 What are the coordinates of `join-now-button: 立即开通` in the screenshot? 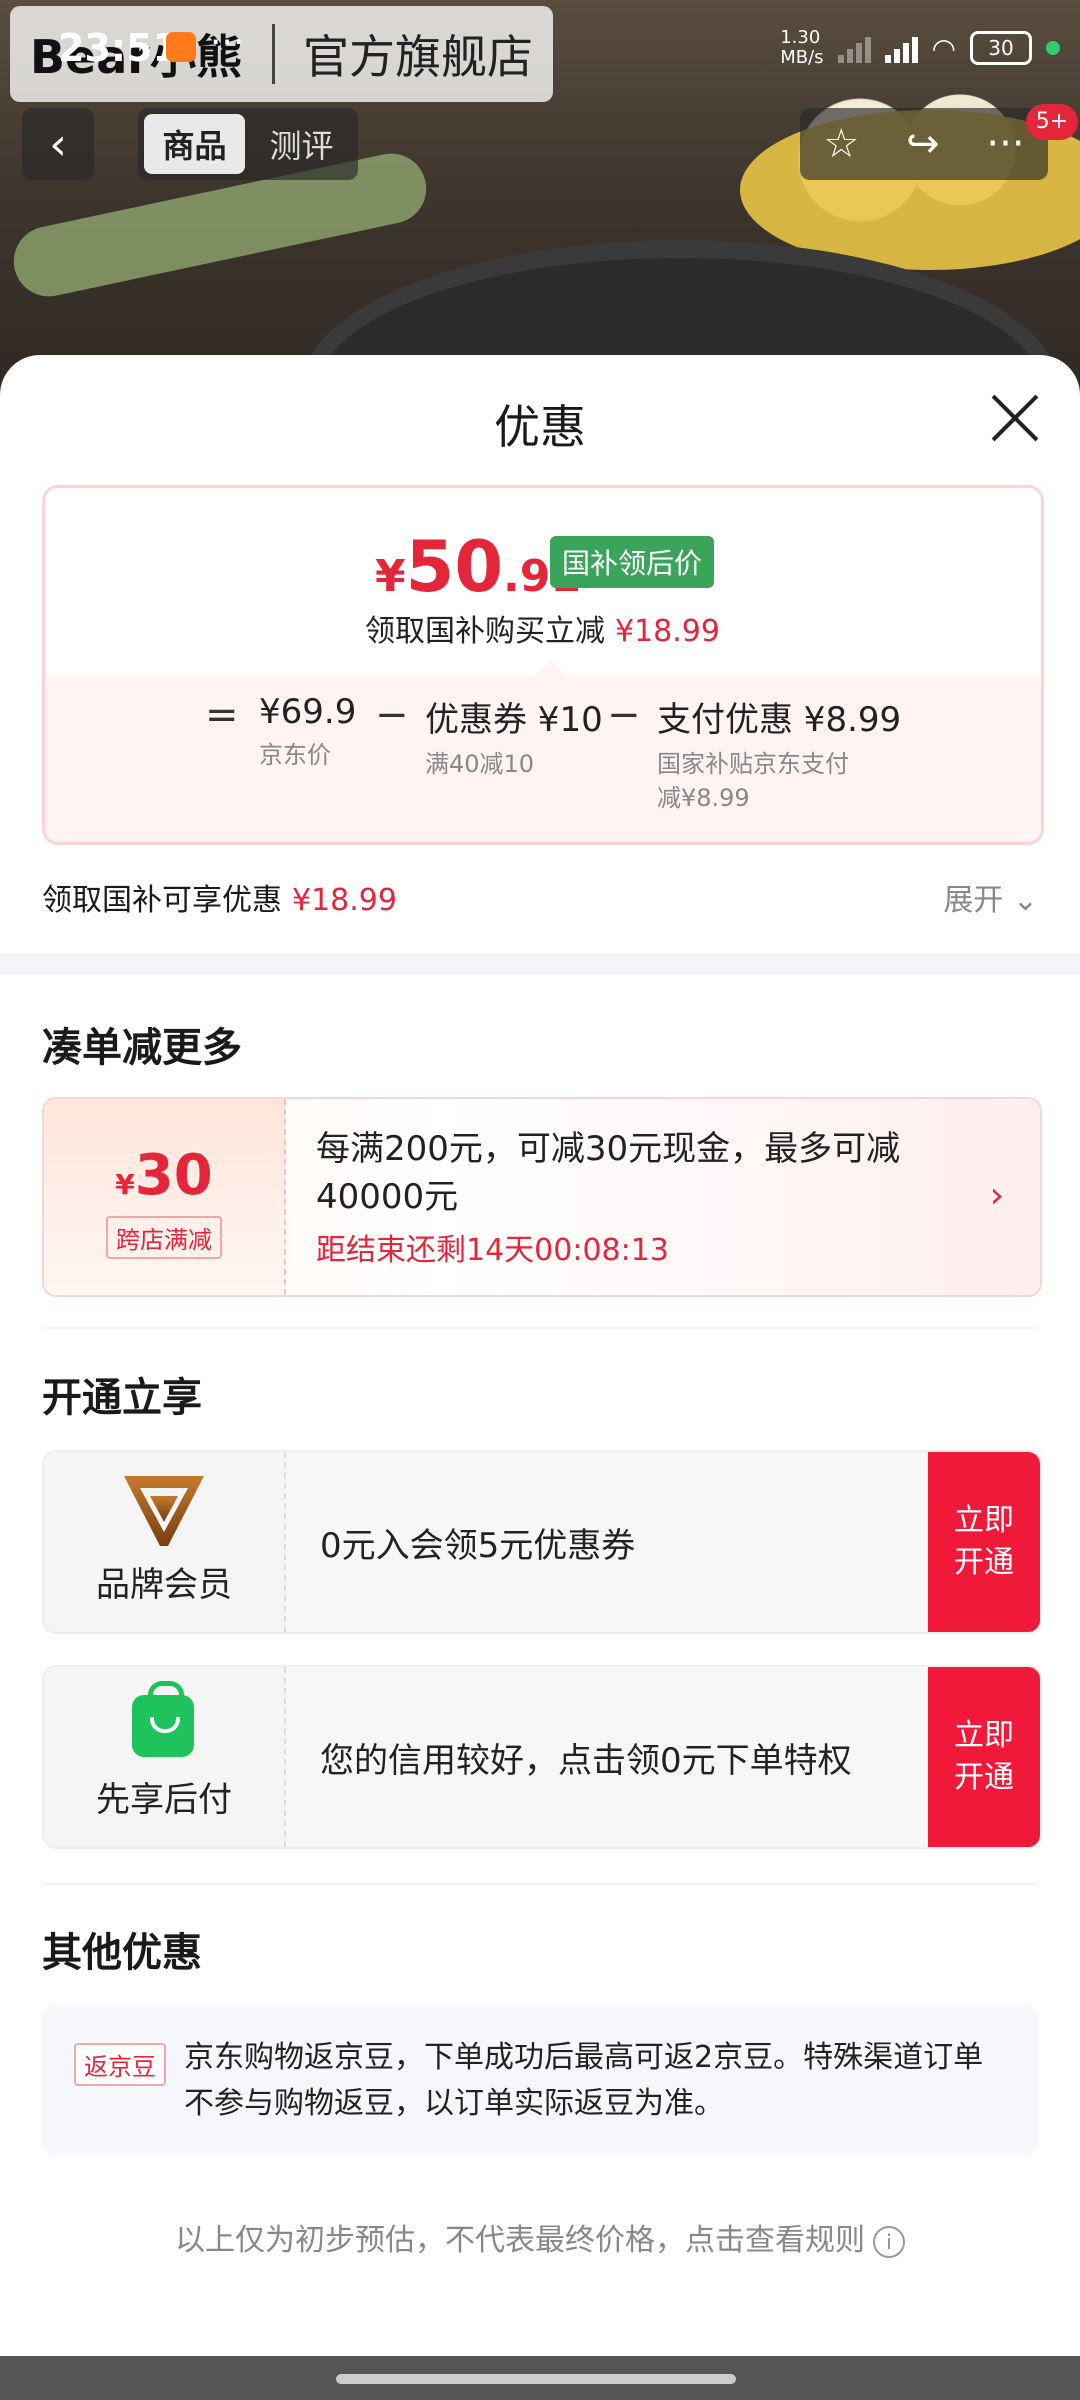 It's located at (984, 1542).